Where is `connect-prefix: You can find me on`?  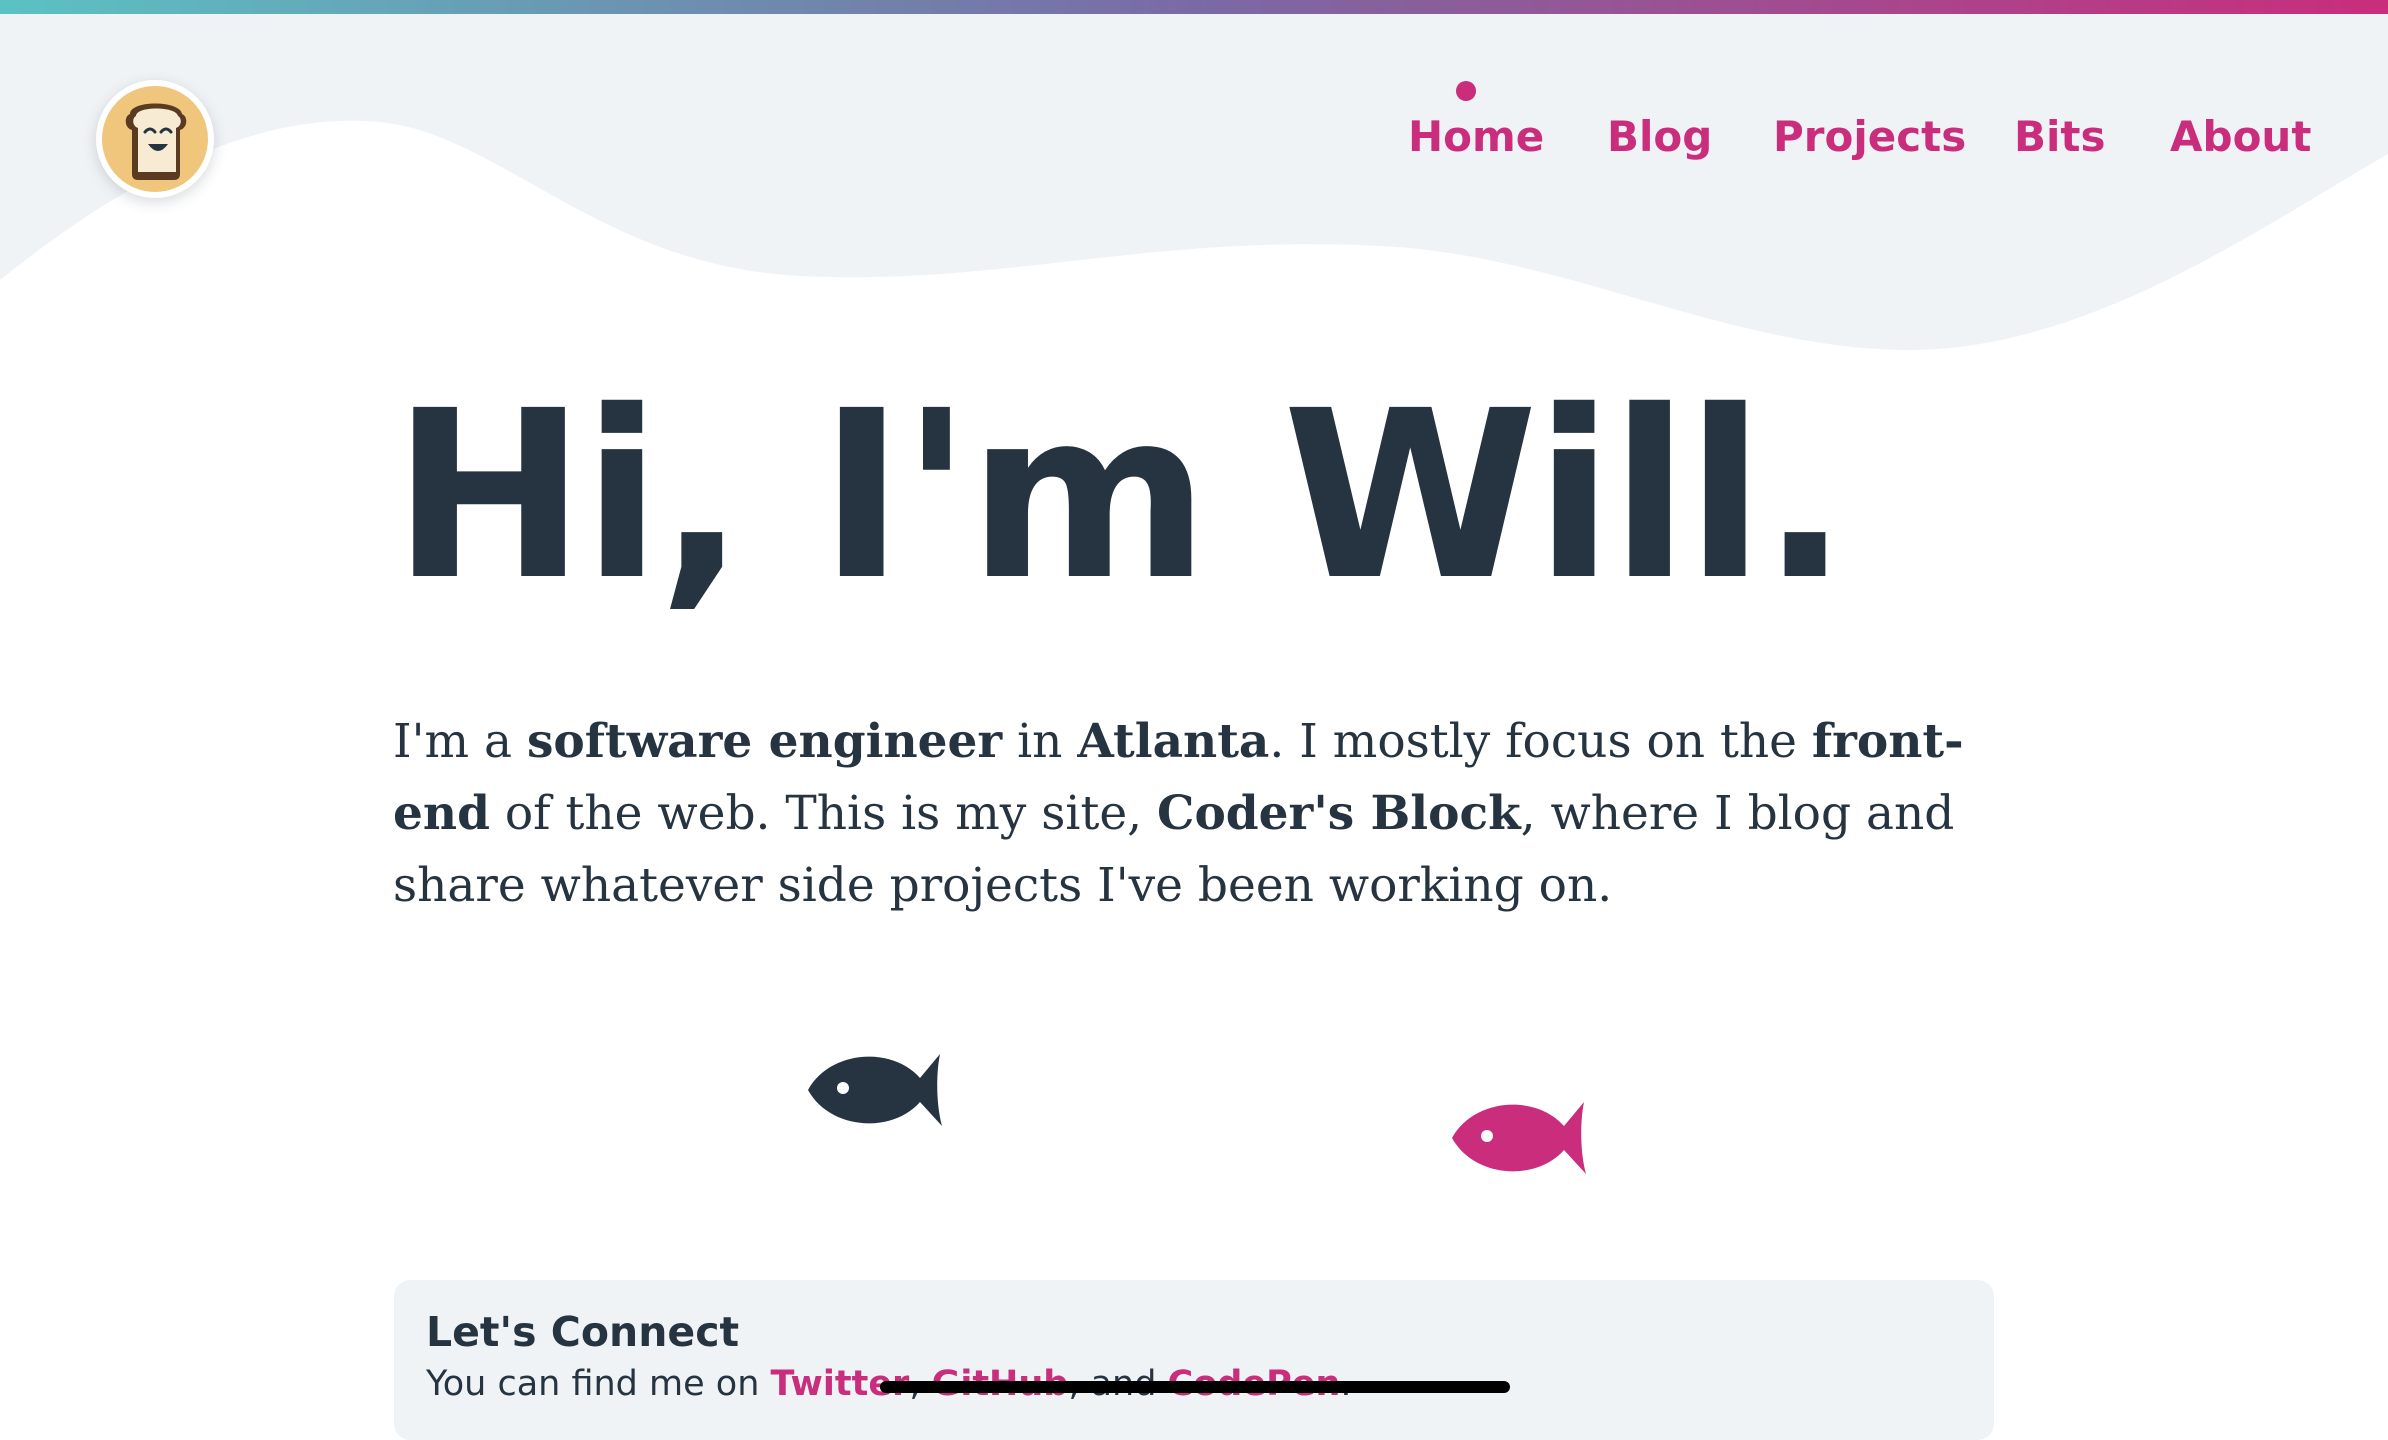
connect-prefix: You can find me on is located at coordinates (598, 1384).